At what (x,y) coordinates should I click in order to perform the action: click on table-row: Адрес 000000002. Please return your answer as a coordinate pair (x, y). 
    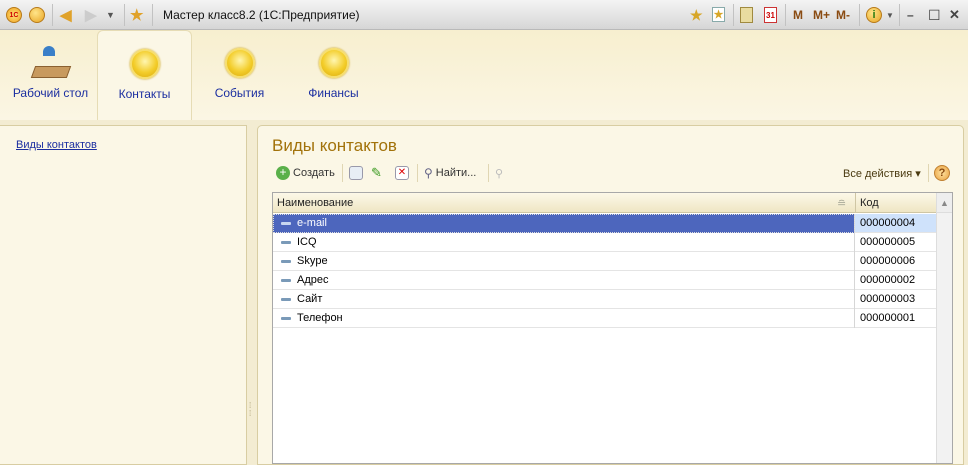
    Looking at the image, I should click on (605, 280).